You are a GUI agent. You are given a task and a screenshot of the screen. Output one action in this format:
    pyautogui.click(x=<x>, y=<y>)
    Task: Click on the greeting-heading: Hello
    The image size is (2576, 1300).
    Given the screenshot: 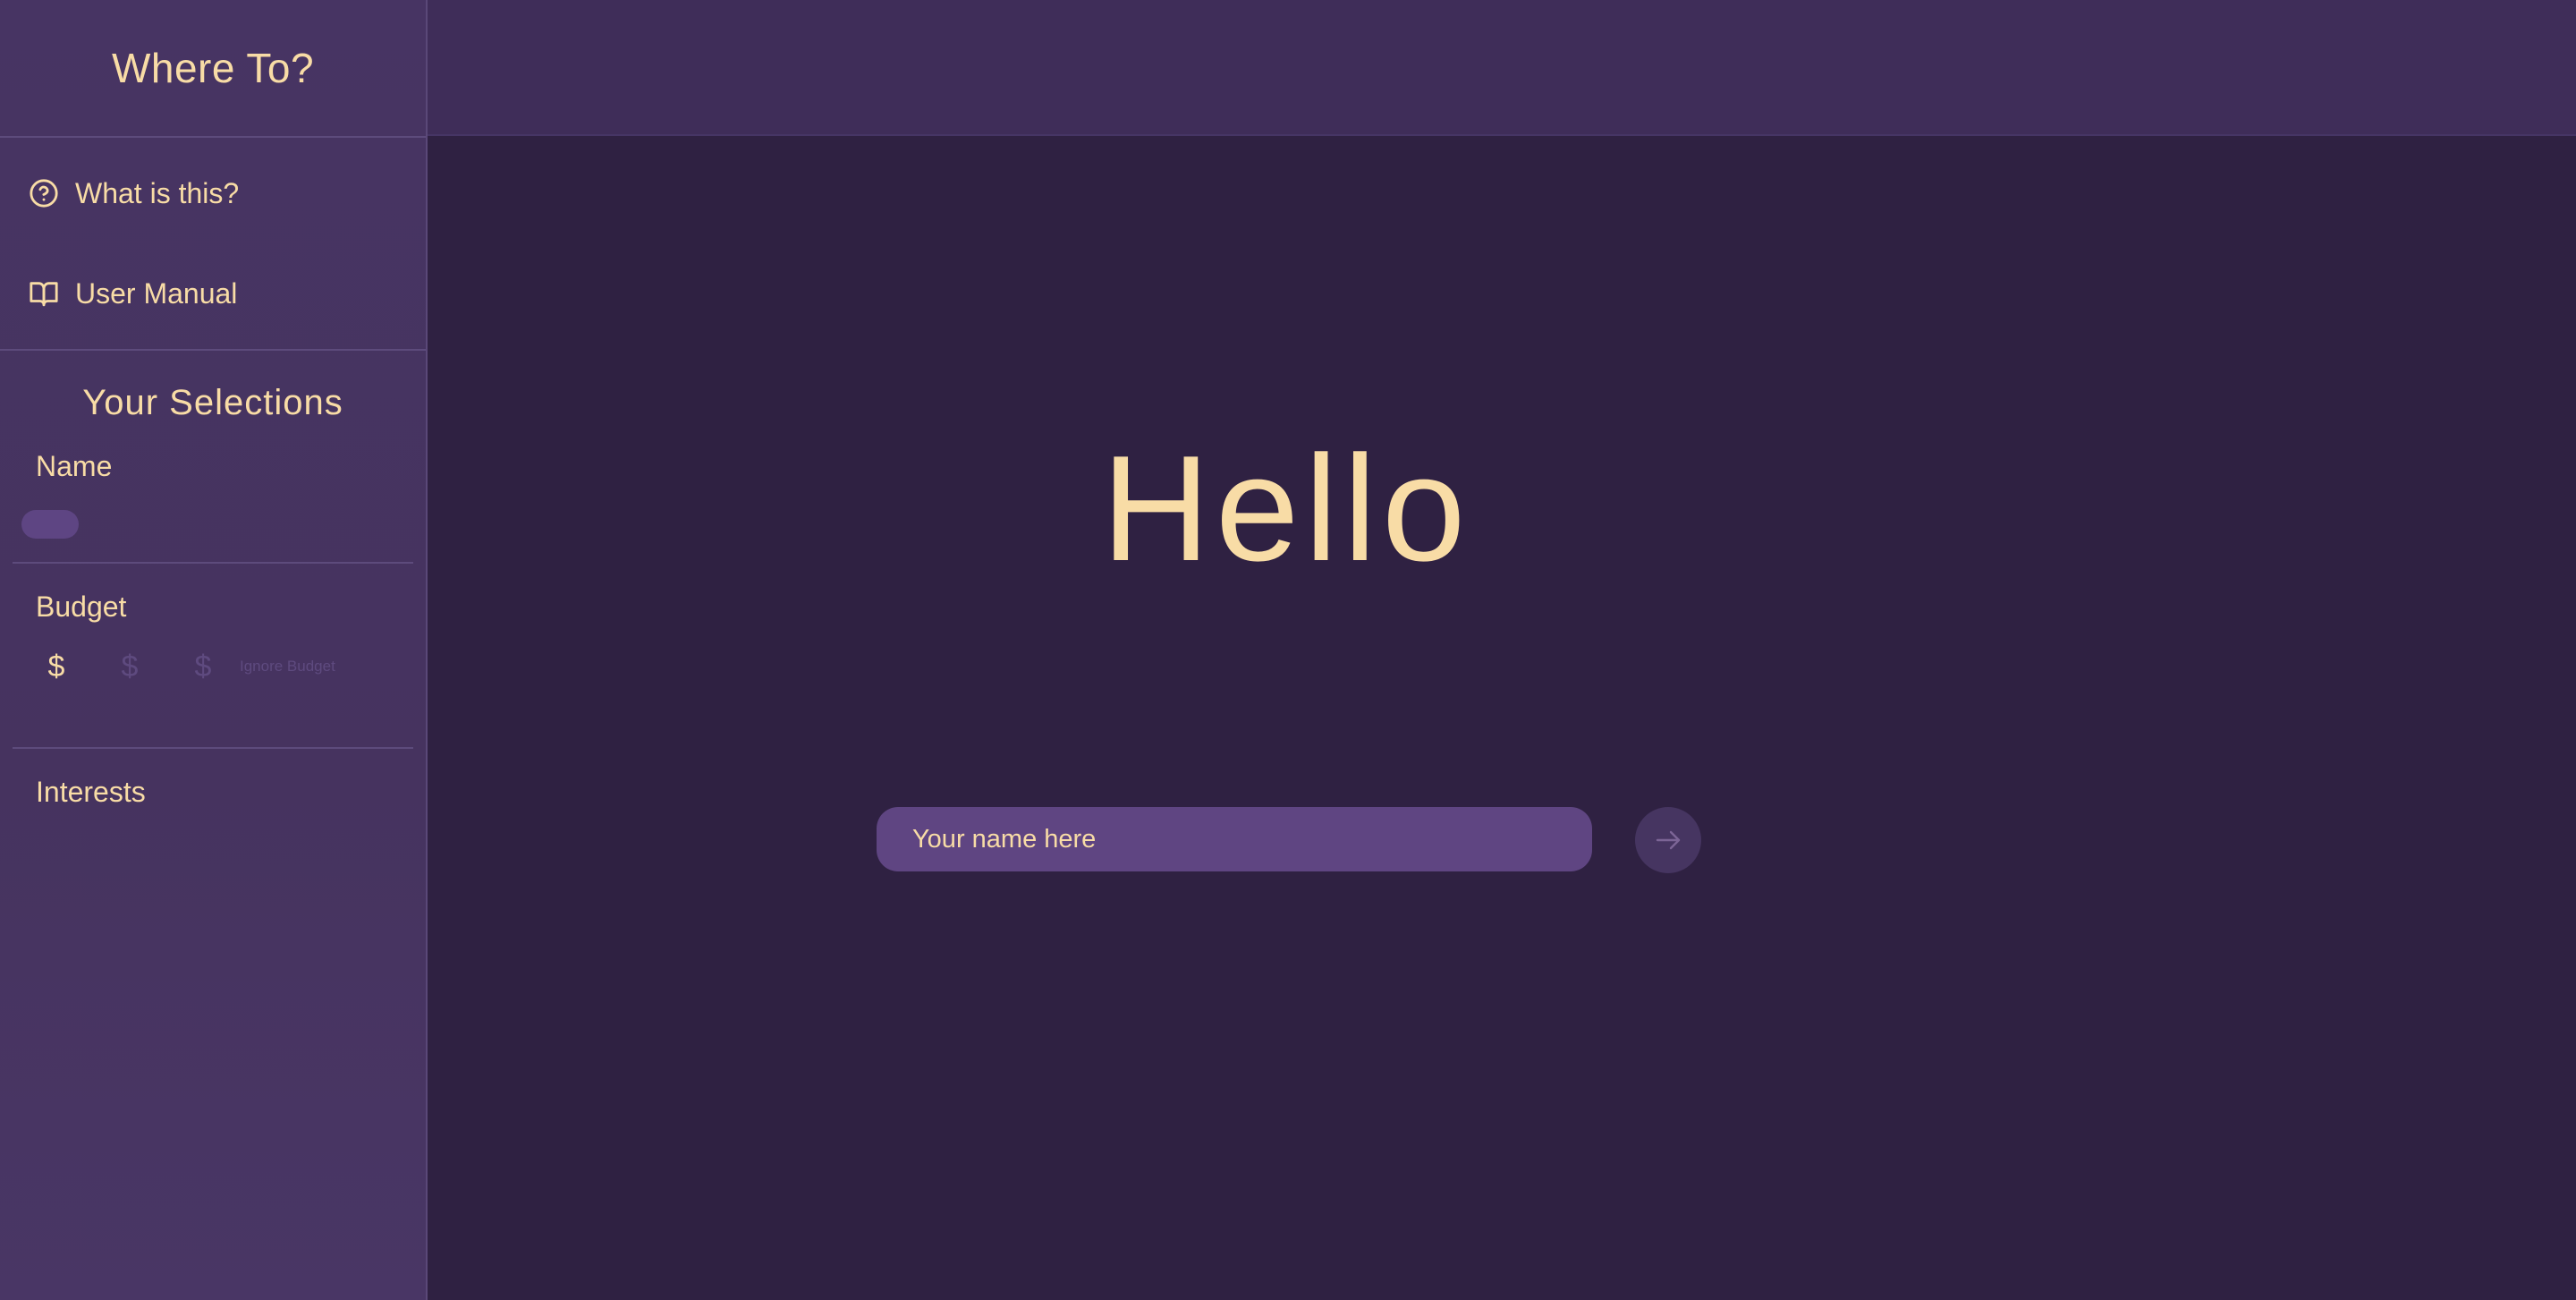 What is the action you would take?
    pyautogui.click(x=1286, y=508)
    